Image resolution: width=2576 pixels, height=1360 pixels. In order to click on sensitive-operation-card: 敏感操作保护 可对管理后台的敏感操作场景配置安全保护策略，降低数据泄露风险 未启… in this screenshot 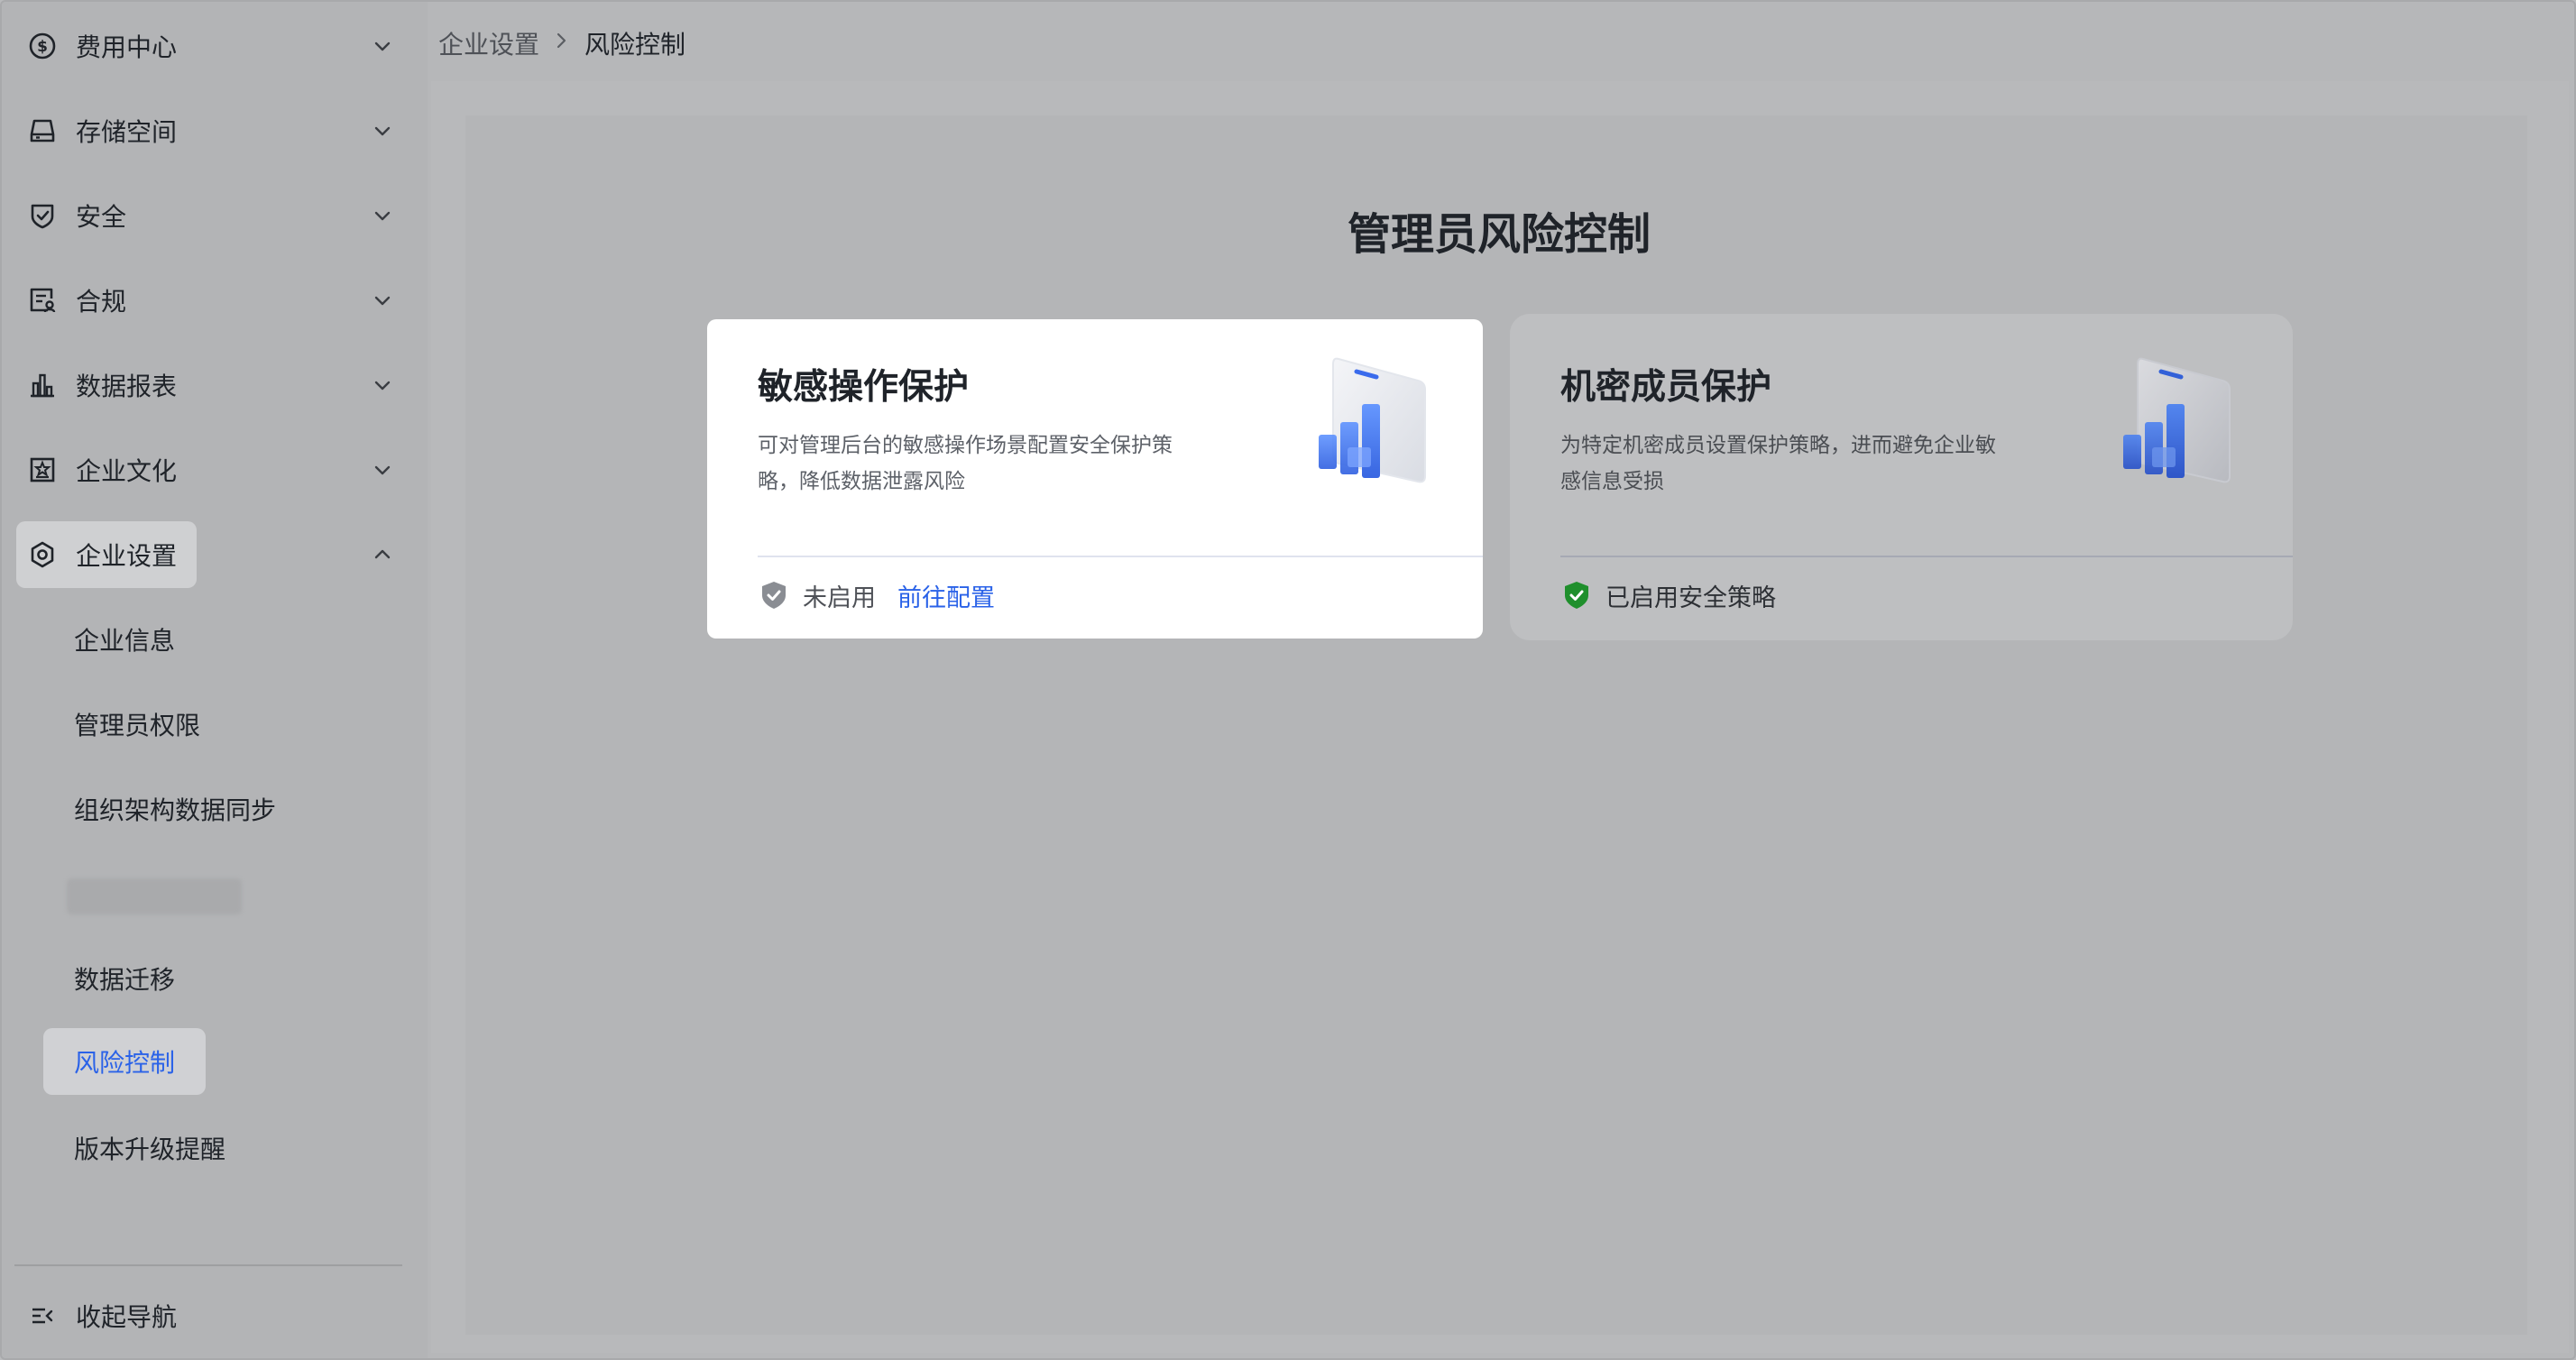, I will do `click(1095, 479)`.